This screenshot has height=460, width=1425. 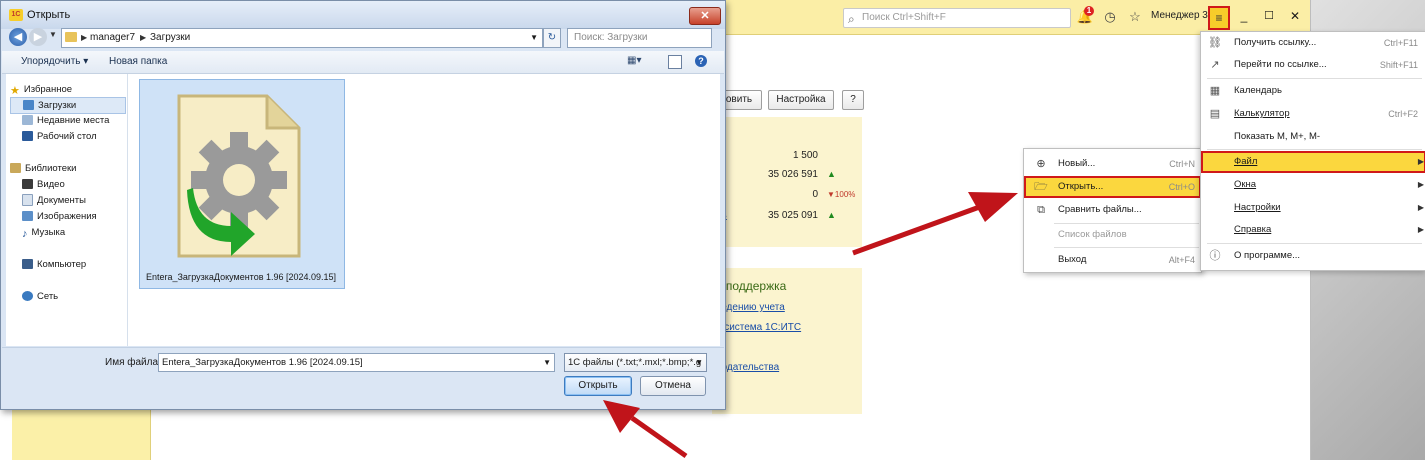 What do you see at coordinates (801, 100) in the screenshot?
I see `settings-button: Настройка` at bounding box center [801, 100].